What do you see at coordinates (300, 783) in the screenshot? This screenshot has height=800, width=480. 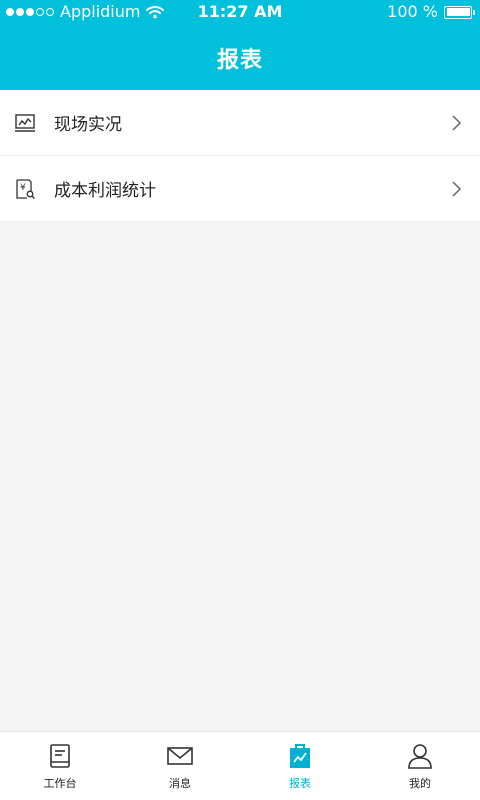 I see `tab-label: 报表` at bounding box center [300, 783].